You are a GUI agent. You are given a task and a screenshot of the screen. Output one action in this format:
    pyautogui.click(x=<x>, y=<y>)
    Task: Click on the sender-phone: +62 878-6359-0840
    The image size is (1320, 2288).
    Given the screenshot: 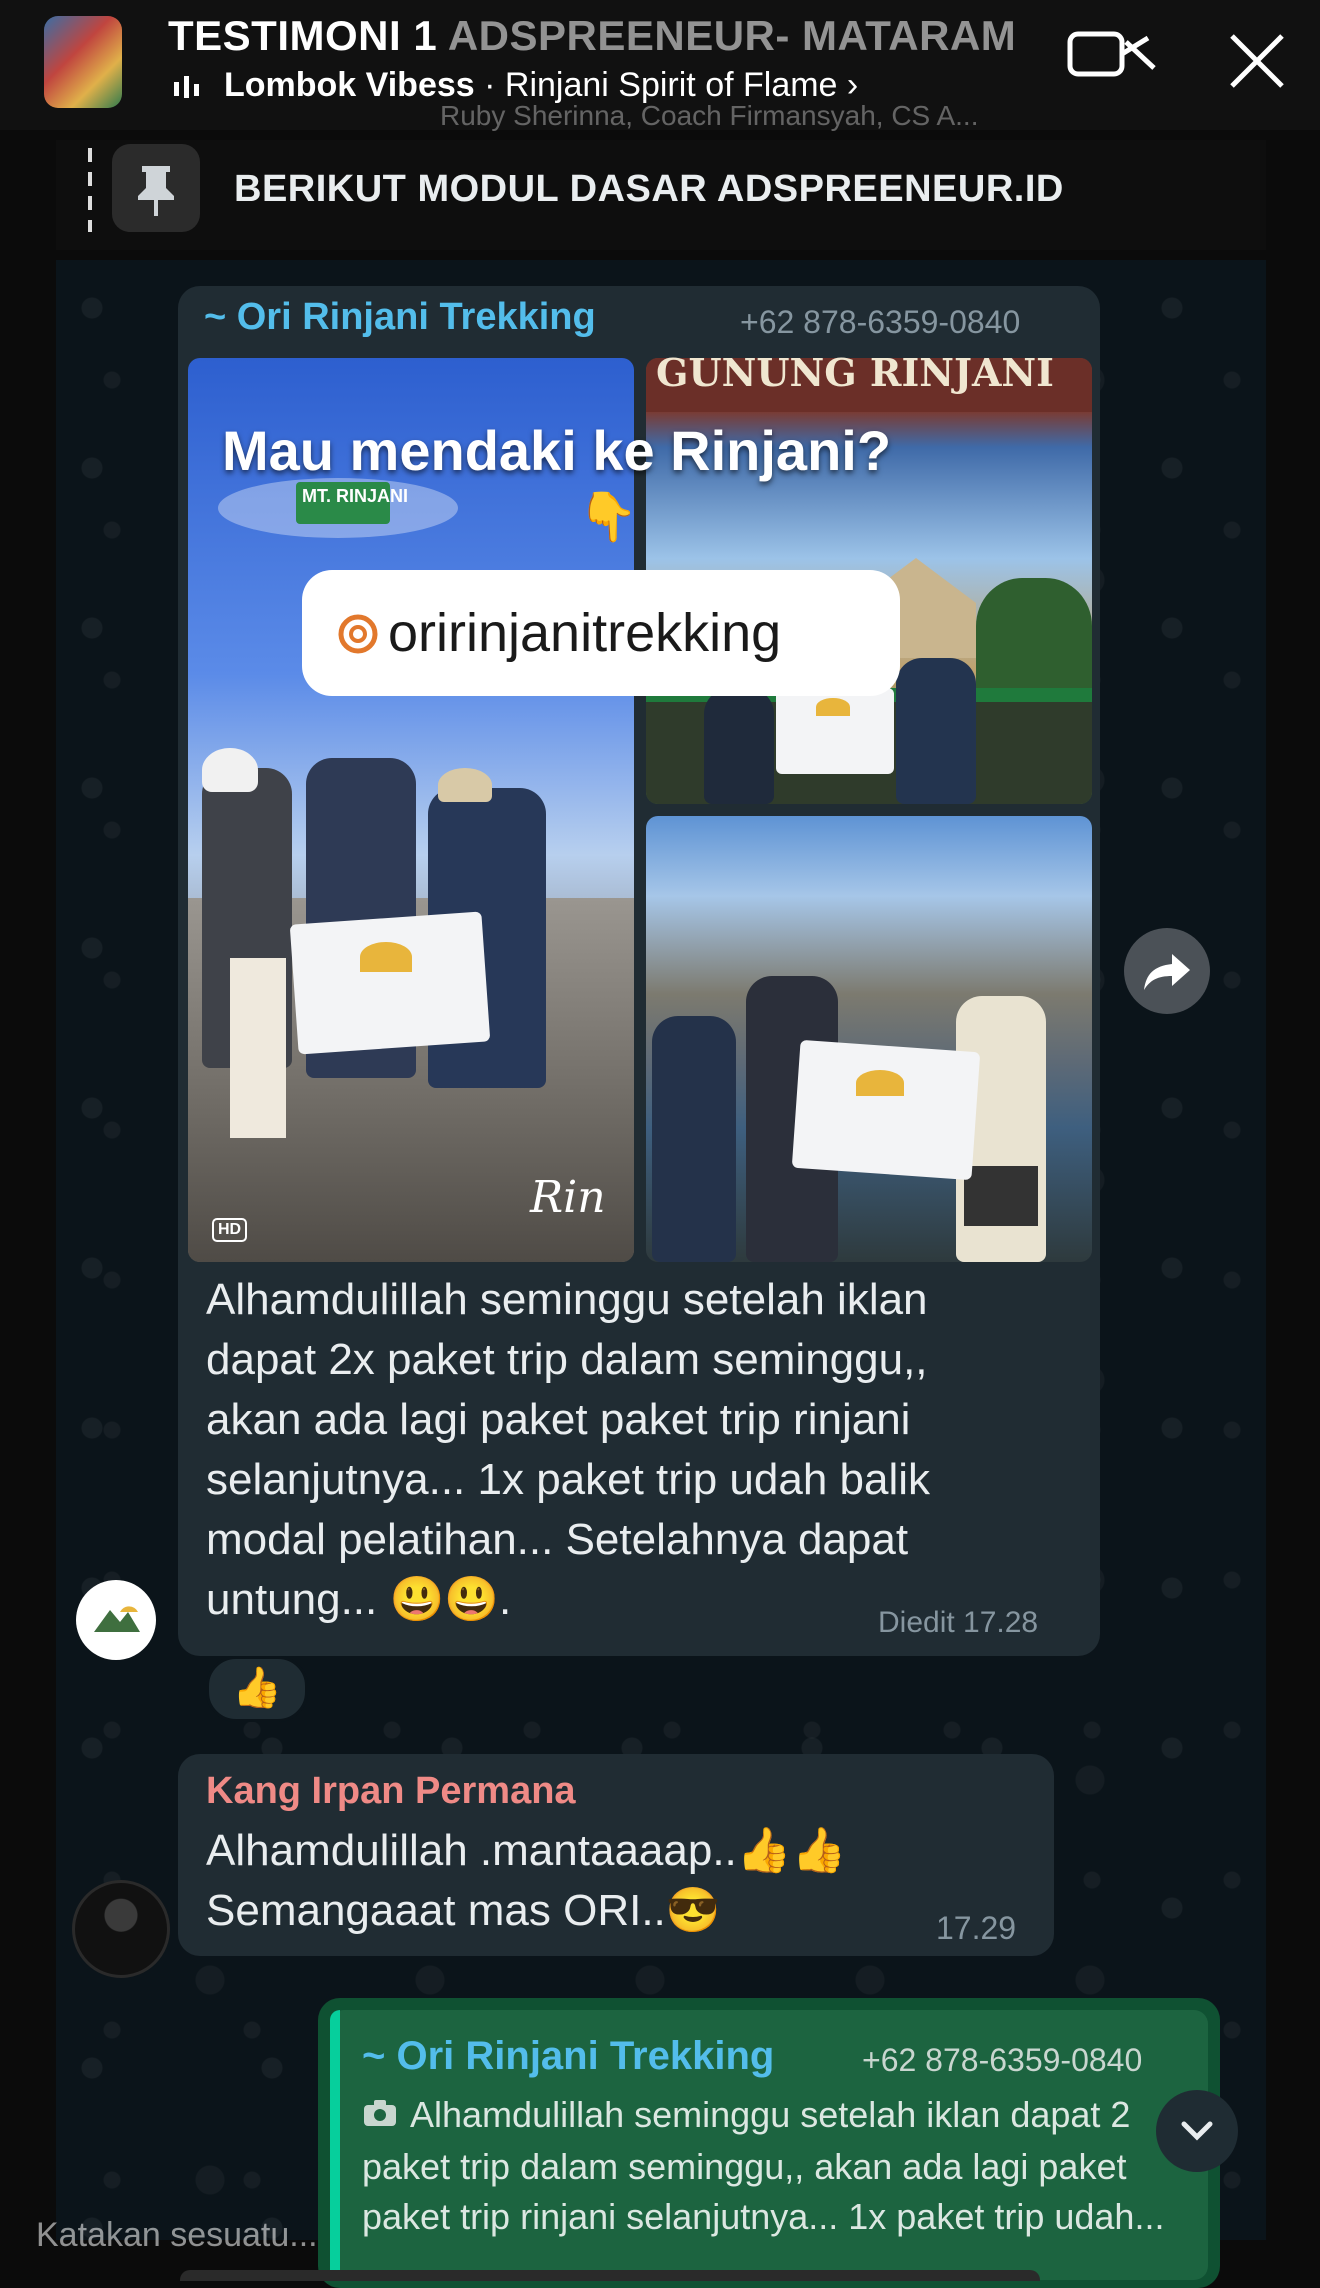 What is the action you would take?
    pyautogui.click(x=880, y=322)
    